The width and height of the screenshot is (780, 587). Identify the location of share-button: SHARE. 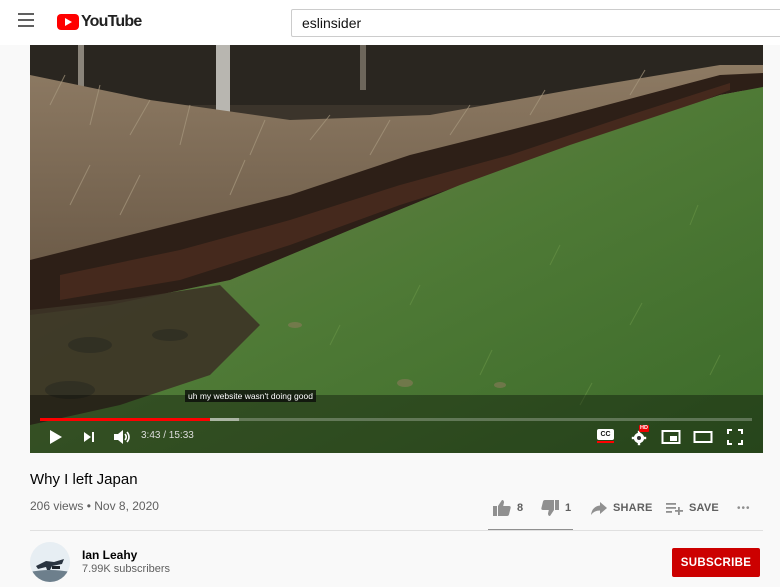
(621, 508).